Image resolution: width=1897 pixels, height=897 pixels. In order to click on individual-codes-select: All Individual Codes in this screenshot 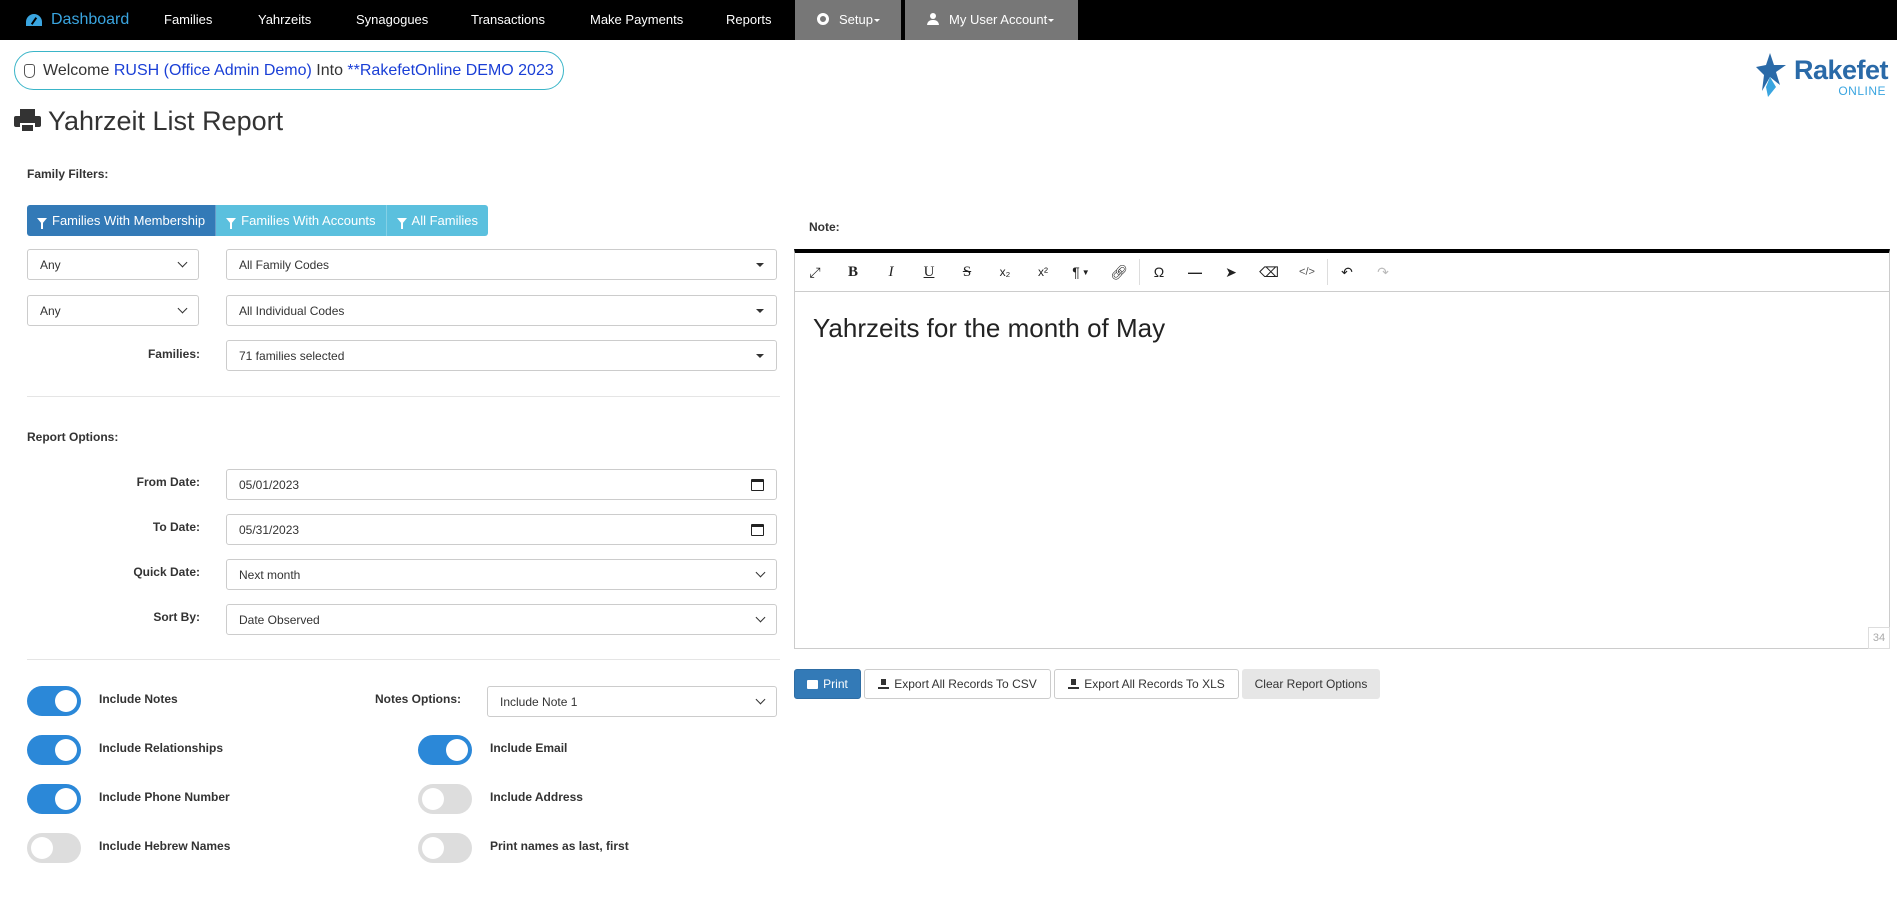, I will do `click(501, 310)`.